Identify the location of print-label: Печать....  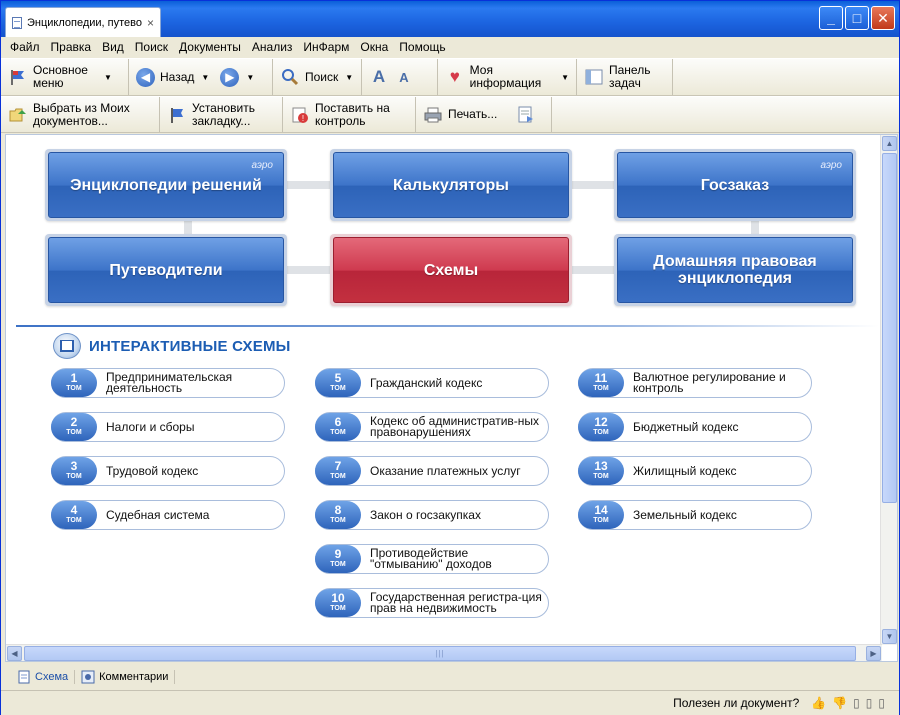
(473, 114).